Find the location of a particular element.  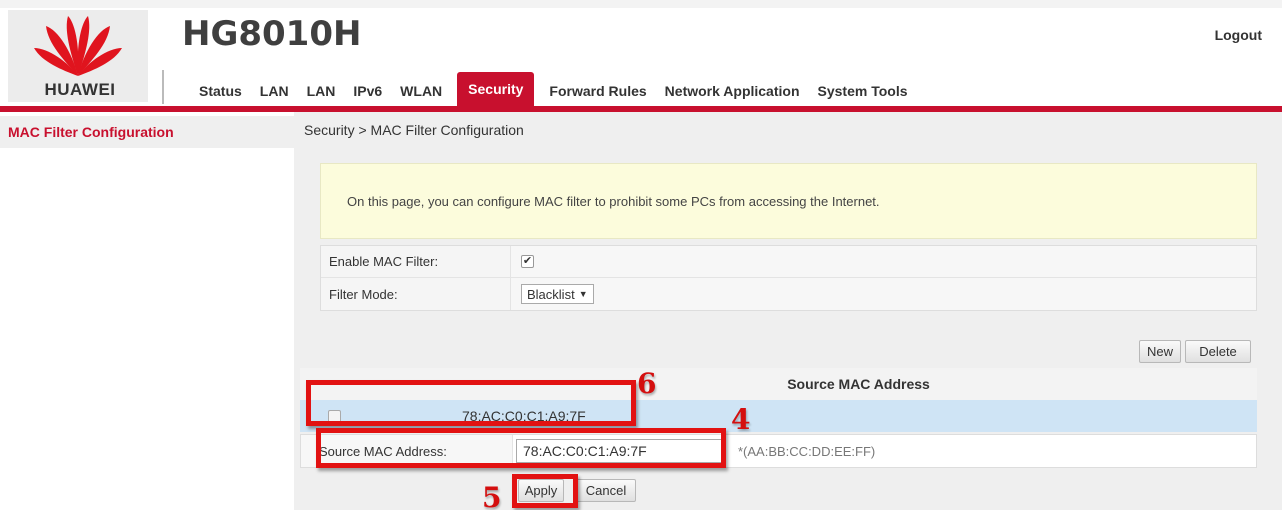

annotation-step-4: 4 is located at coordinates (741, 419).